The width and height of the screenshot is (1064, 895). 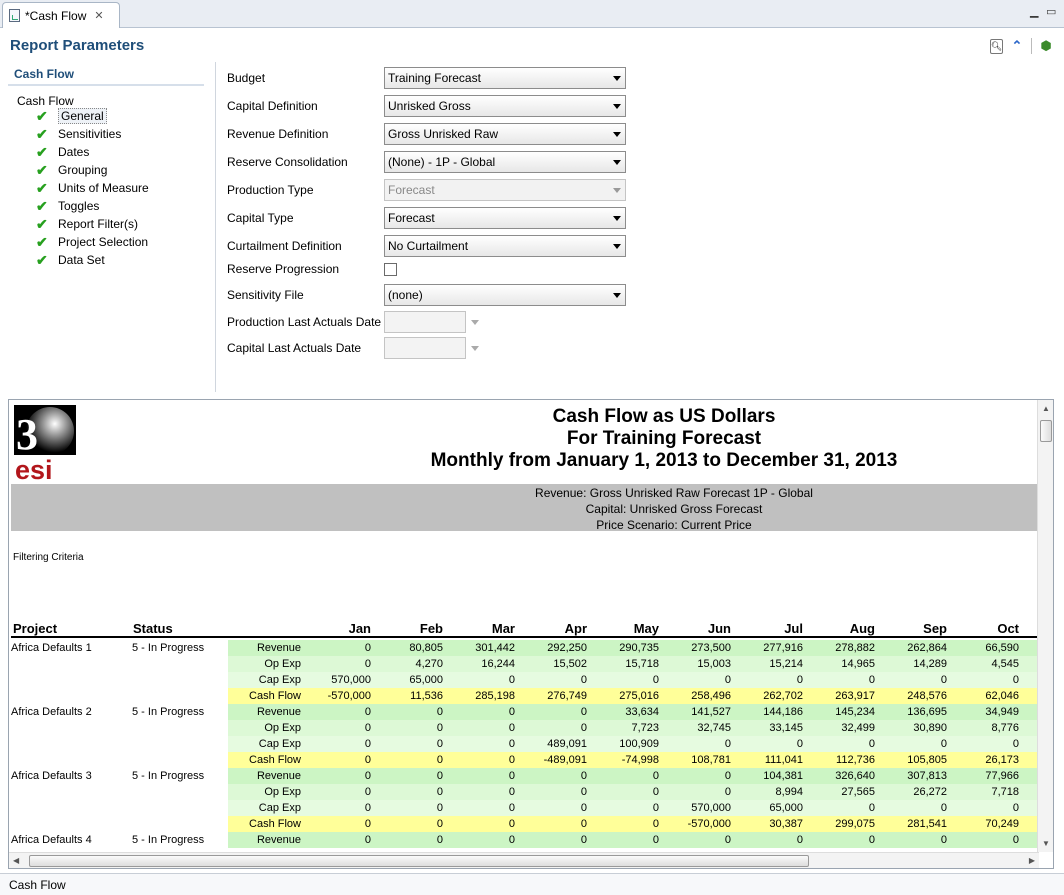 What do you see at coordinates (1017, 46) in the screenshot?
I see `collapse-up-icon: ⌃` at bounding box center [1017, 46].